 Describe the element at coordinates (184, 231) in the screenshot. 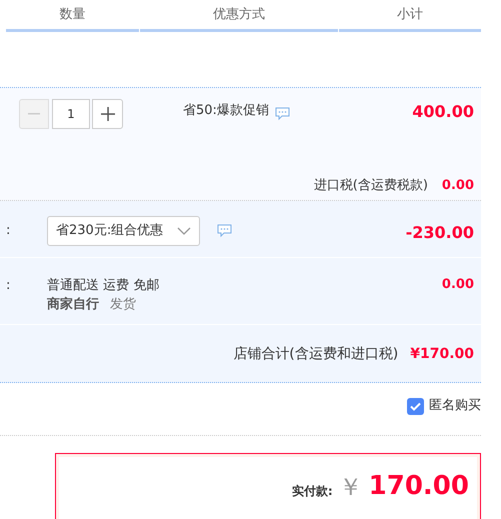

I see `chevron-down-icon` at that location.